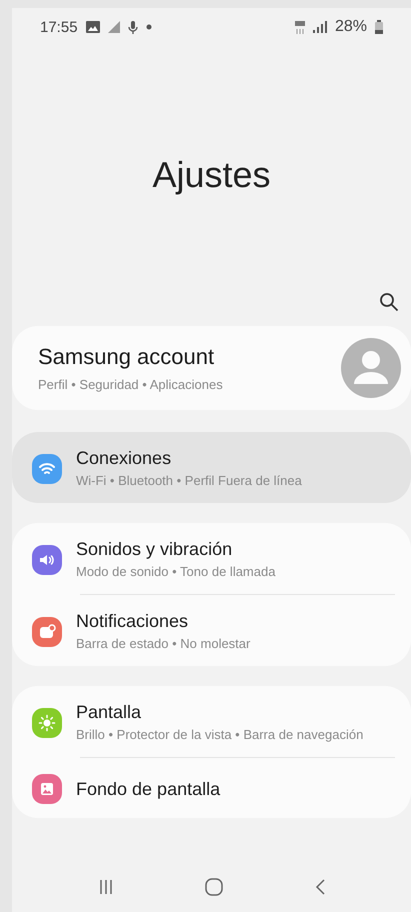 The image size is (411, 912). Describe the element at coordinates (213, 887) in the screenshot. I see `home-icon` at that location.